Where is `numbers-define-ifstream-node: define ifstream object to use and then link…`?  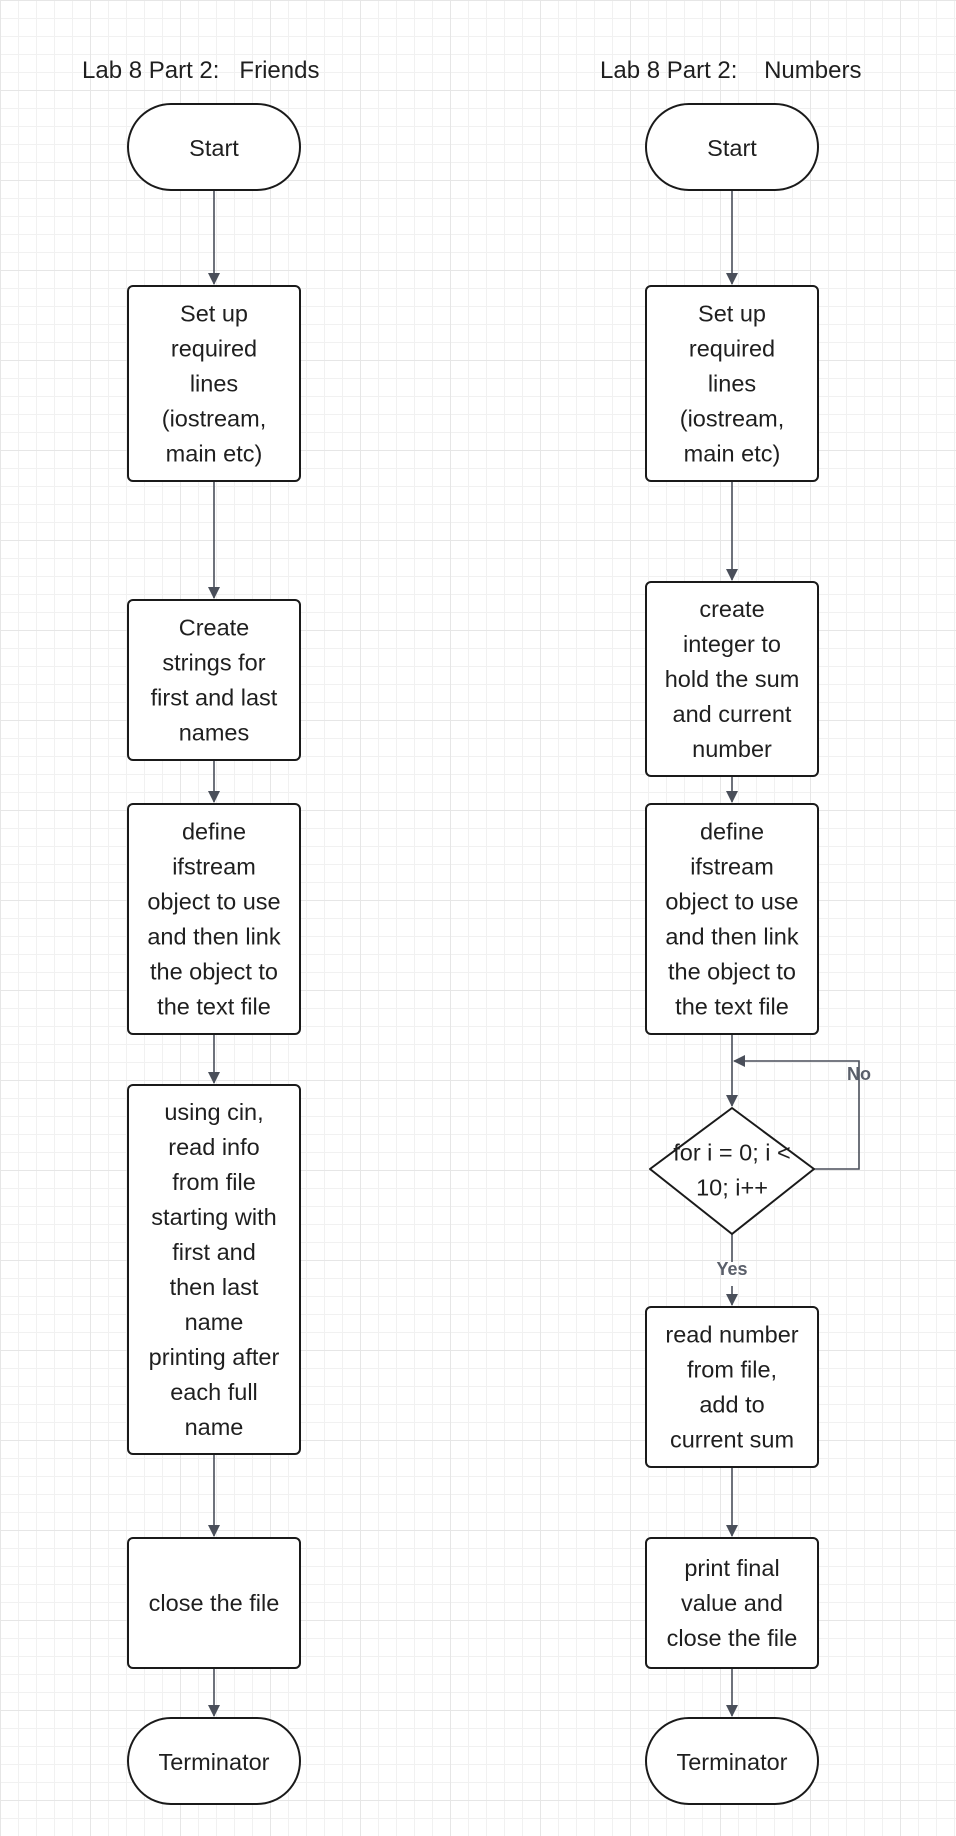
numbers-define-ifstream-node: define ifstream object to use and then link… is located at coordinates (732, 919).